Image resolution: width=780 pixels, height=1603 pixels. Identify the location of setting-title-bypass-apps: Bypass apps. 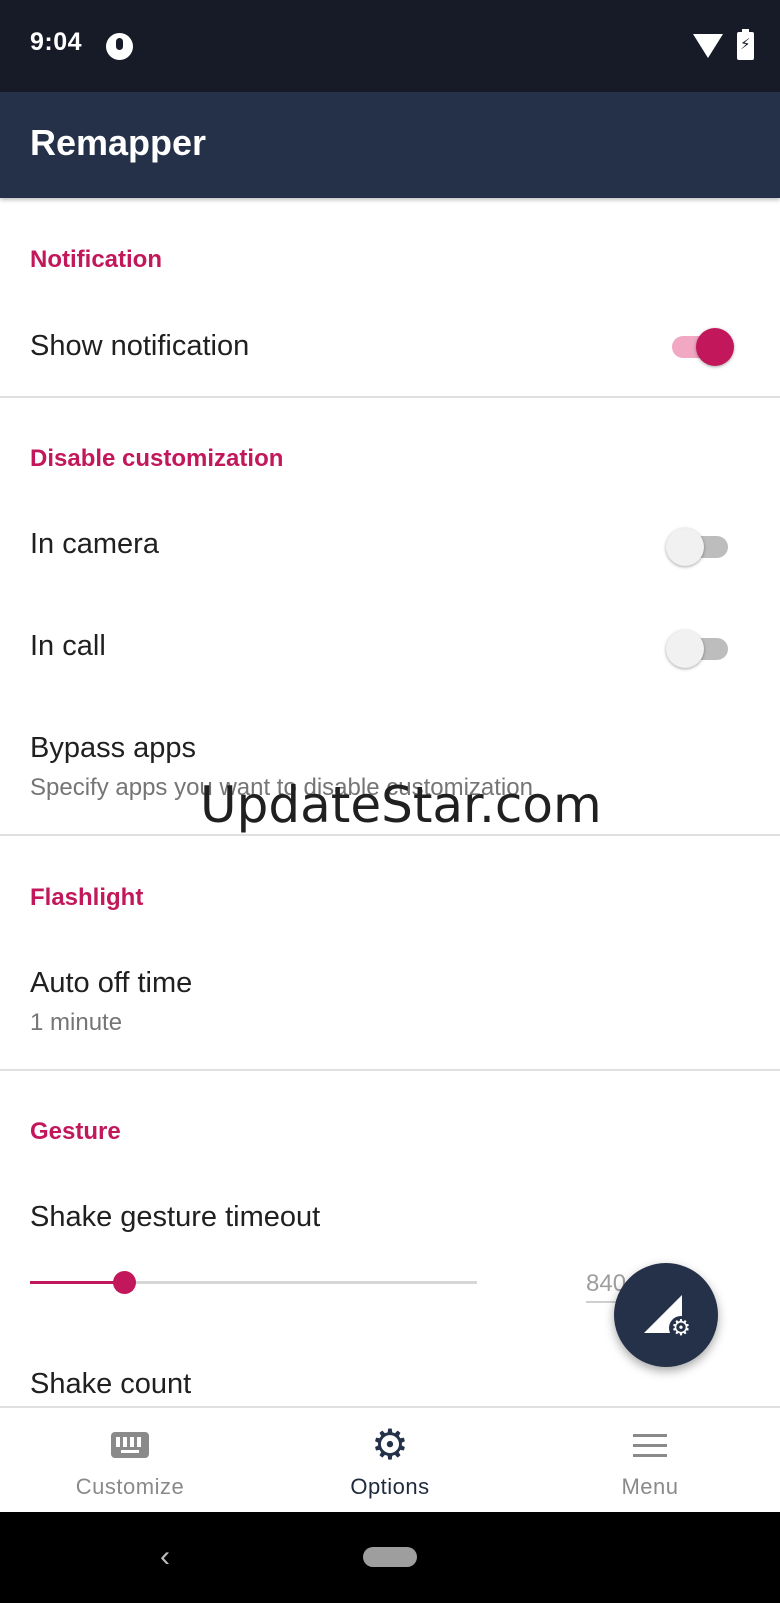
(113, 748).